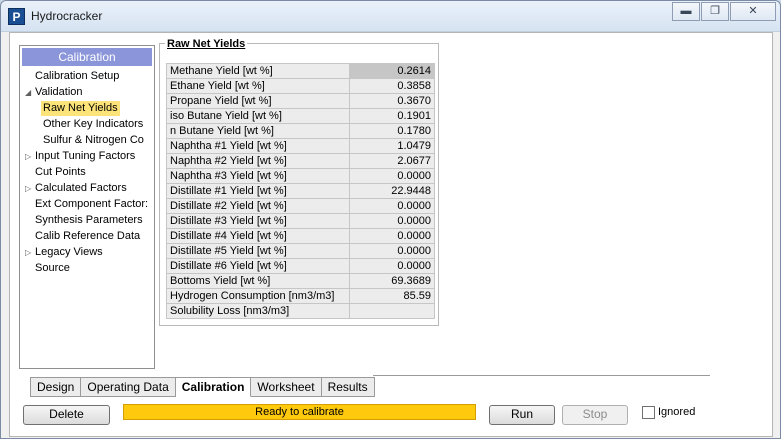 This screenshot has width=781, height=439. I want to click on row-label: Naphtha #3 Yield [wt %], so click(258, 176).